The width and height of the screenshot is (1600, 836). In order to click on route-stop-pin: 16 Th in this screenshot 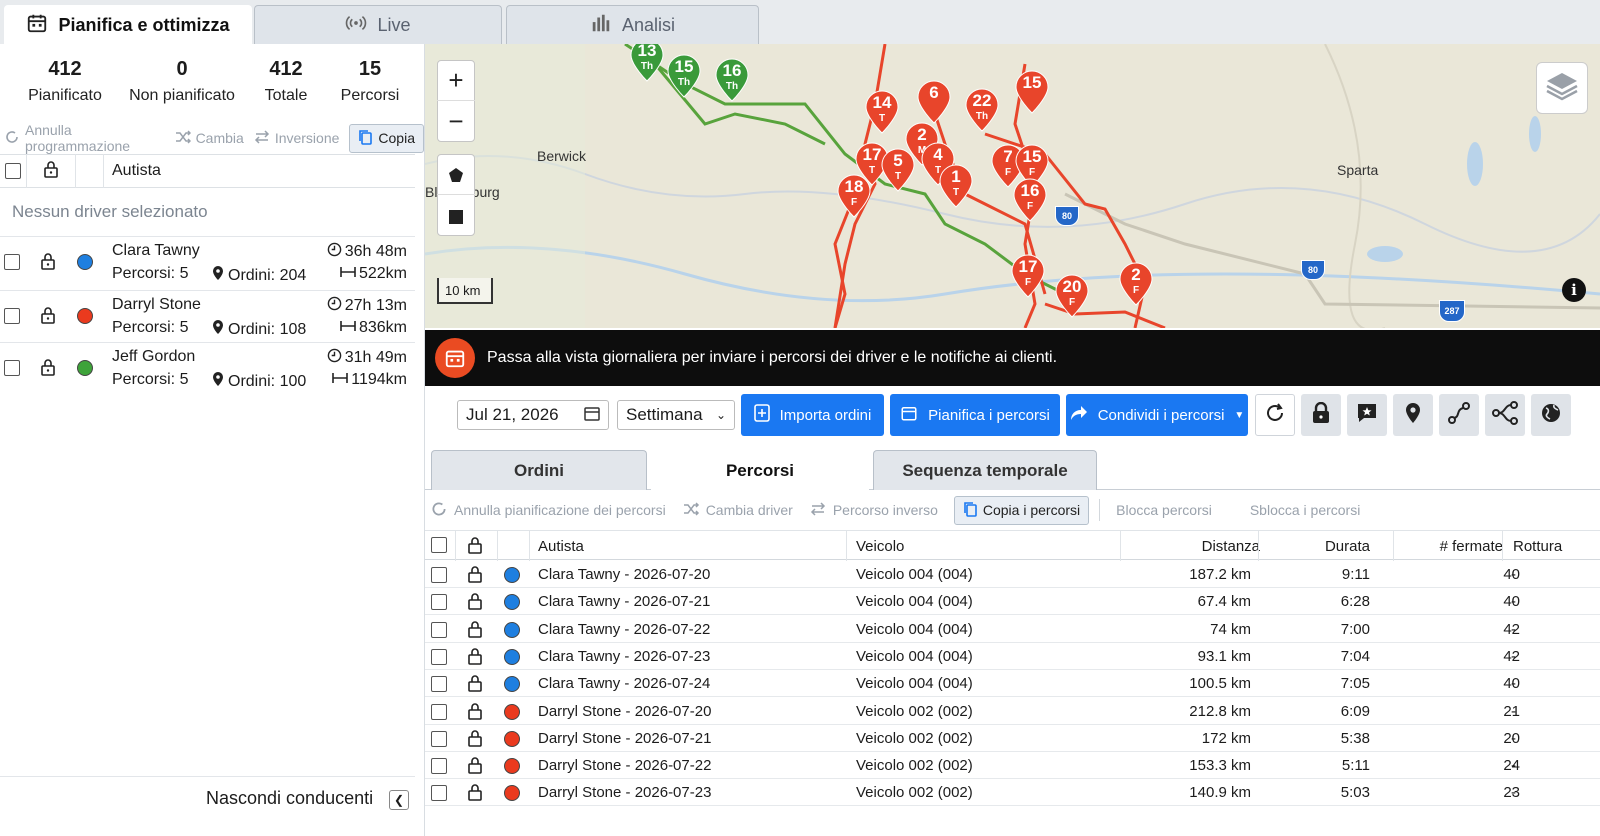, I will do `click(732, 80)`.